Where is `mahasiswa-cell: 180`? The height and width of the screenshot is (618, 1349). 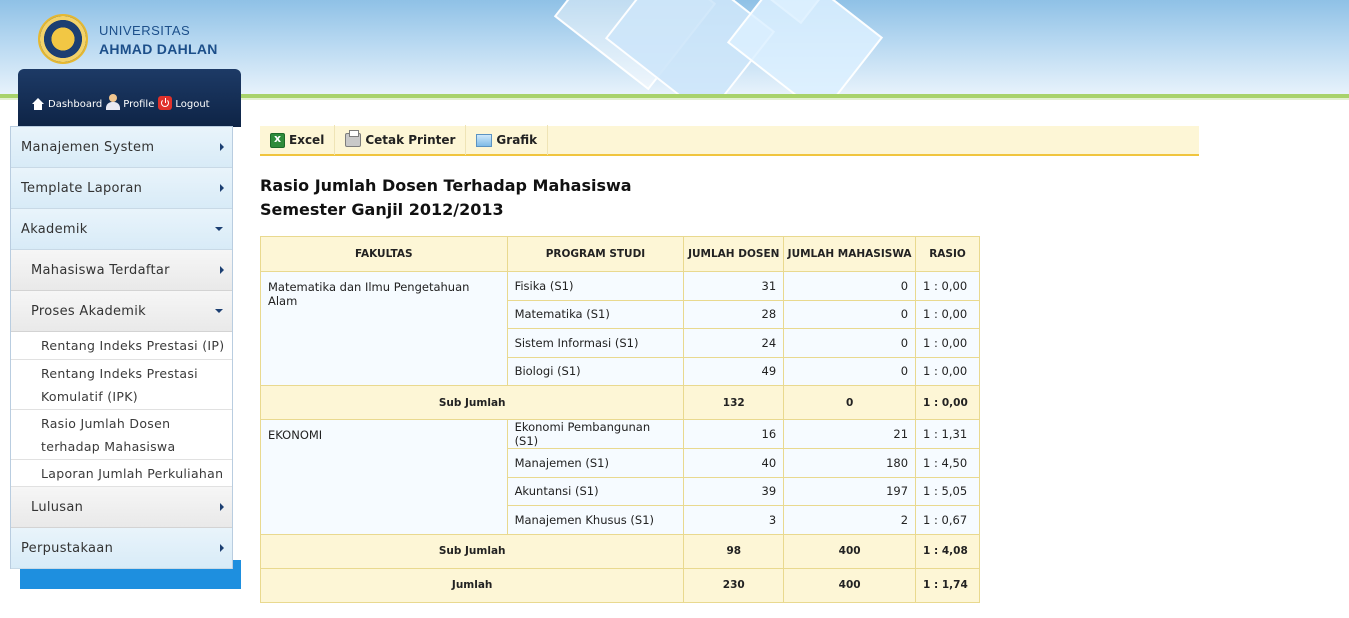 mahasiswa-cell: 180 is located at coordinates (850, 463).